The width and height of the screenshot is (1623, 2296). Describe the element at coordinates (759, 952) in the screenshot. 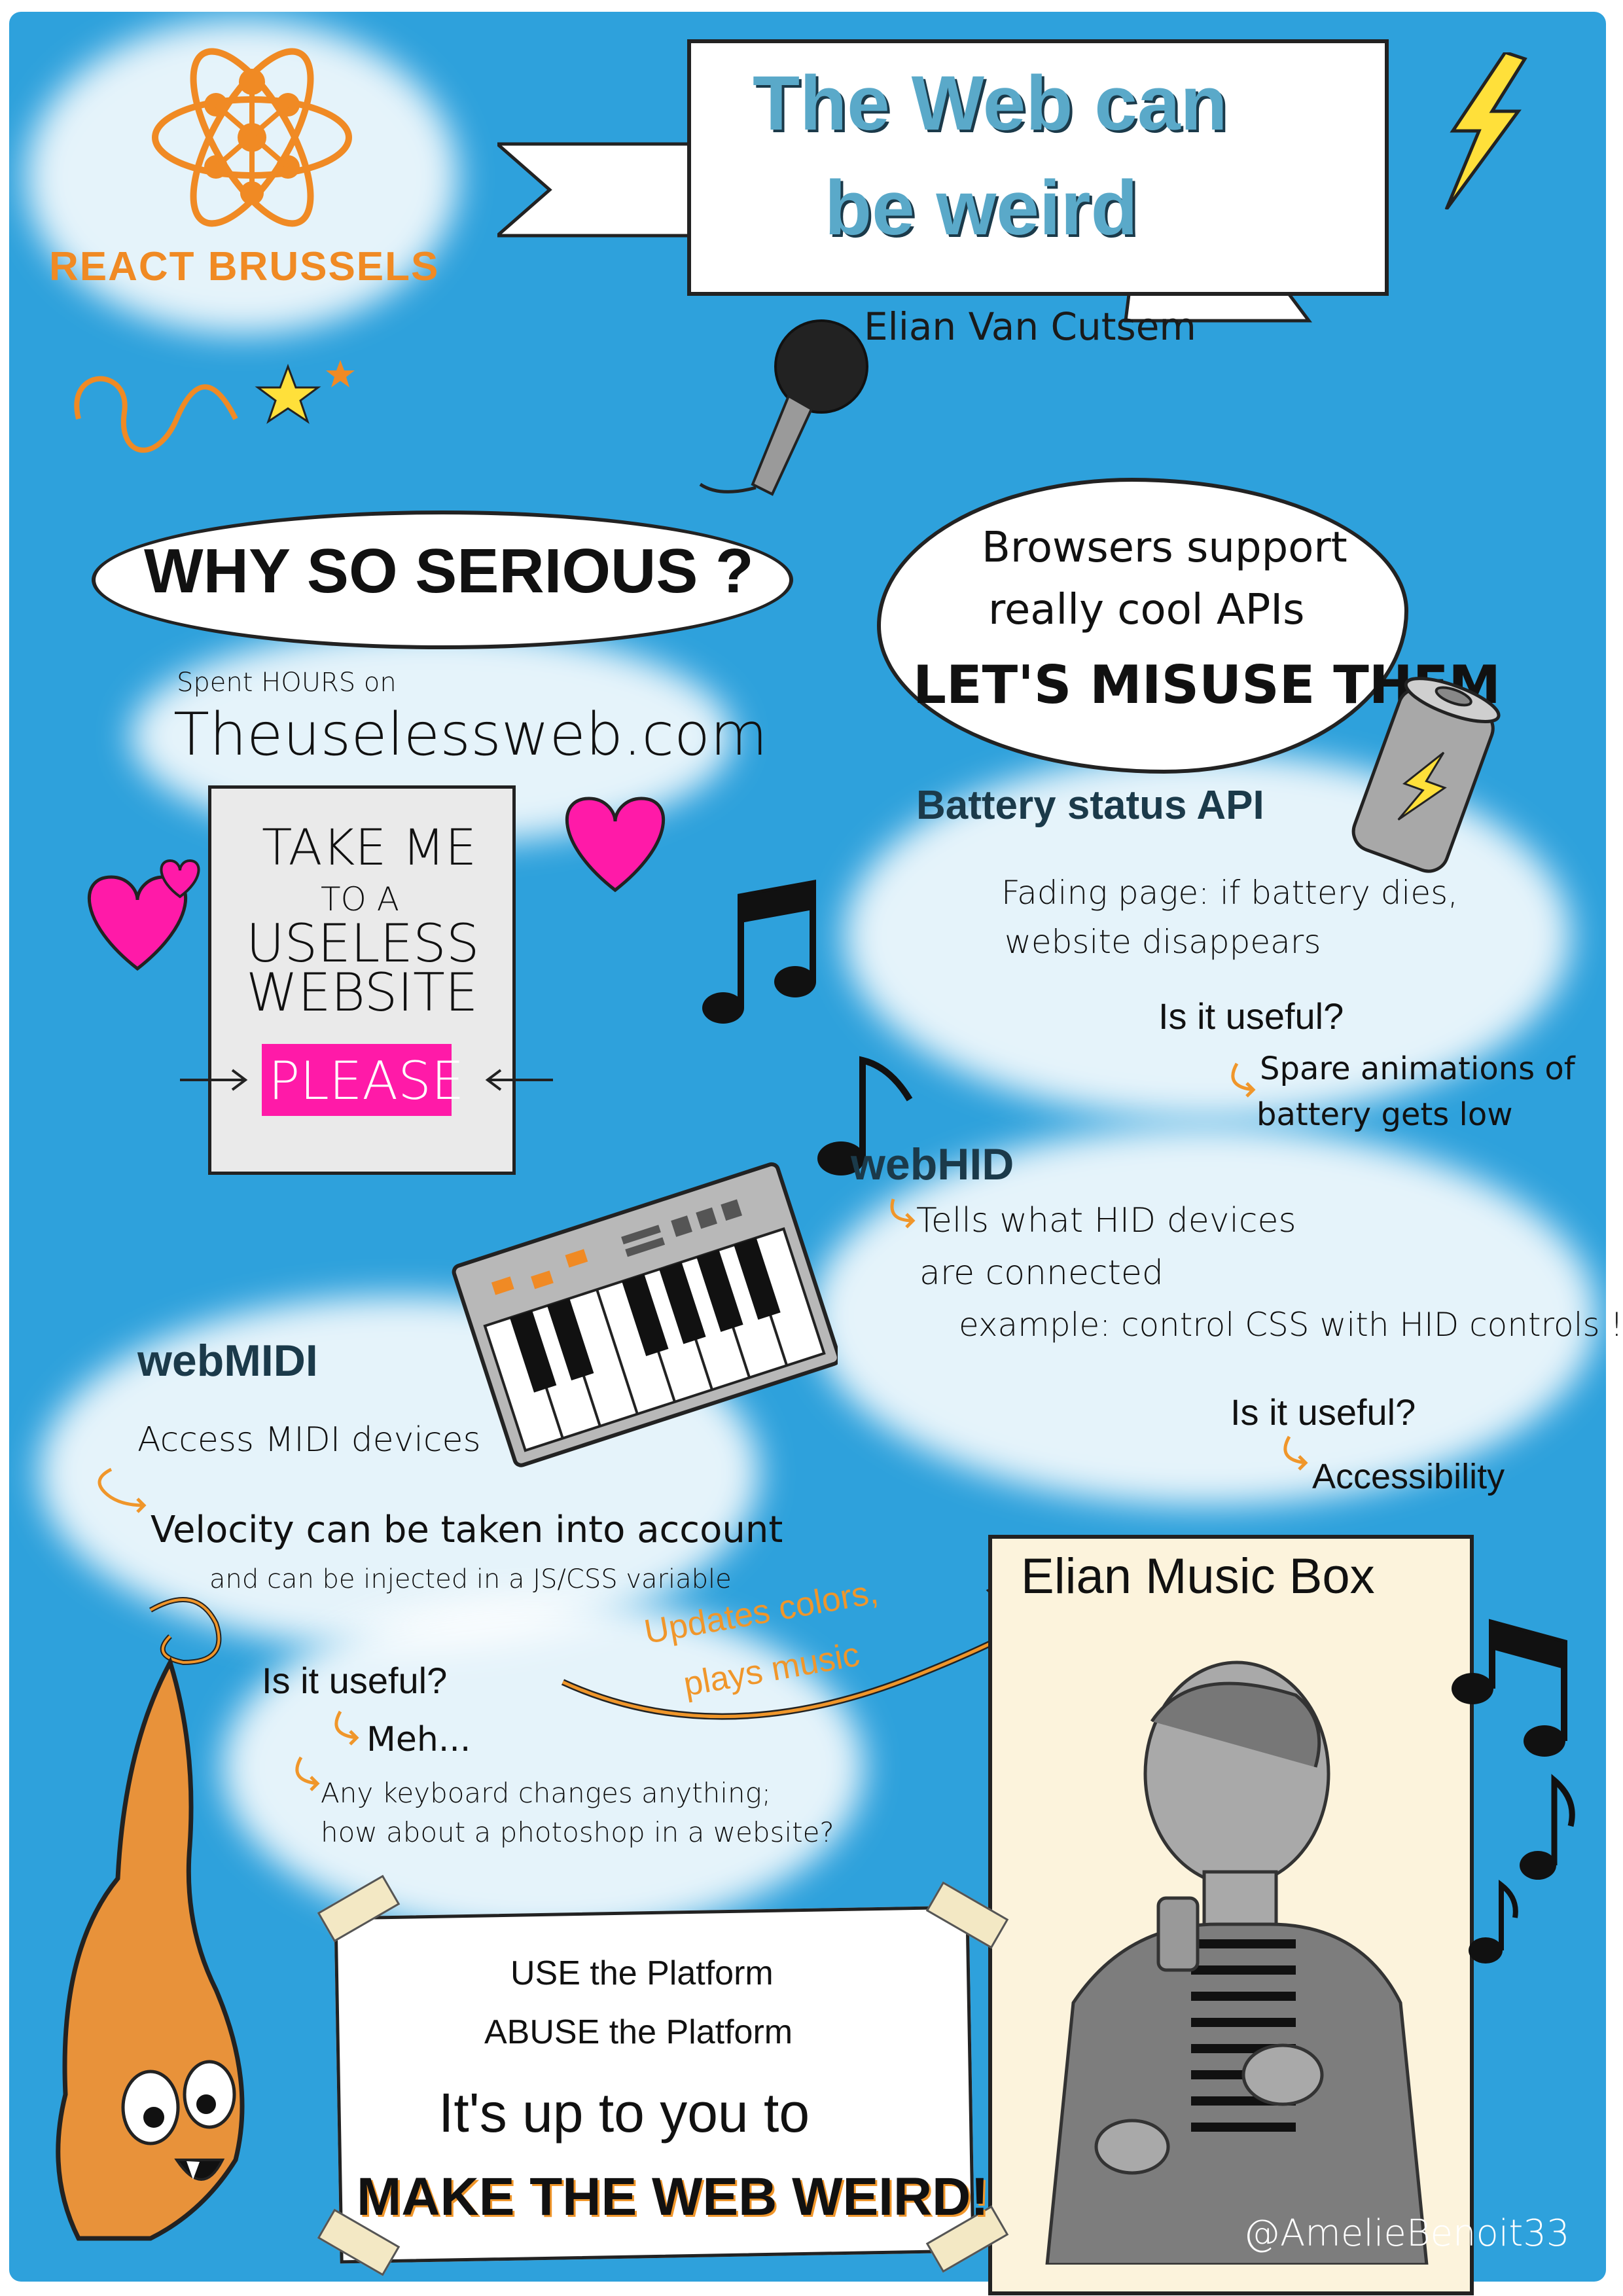

I see `music-note-icon` at that location.